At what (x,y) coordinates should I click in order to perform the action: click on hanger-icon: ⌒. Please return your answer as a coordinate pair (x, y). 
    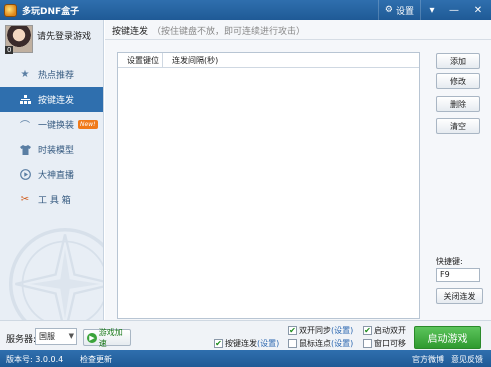
    Looking at the image, I should click on (25, 126).